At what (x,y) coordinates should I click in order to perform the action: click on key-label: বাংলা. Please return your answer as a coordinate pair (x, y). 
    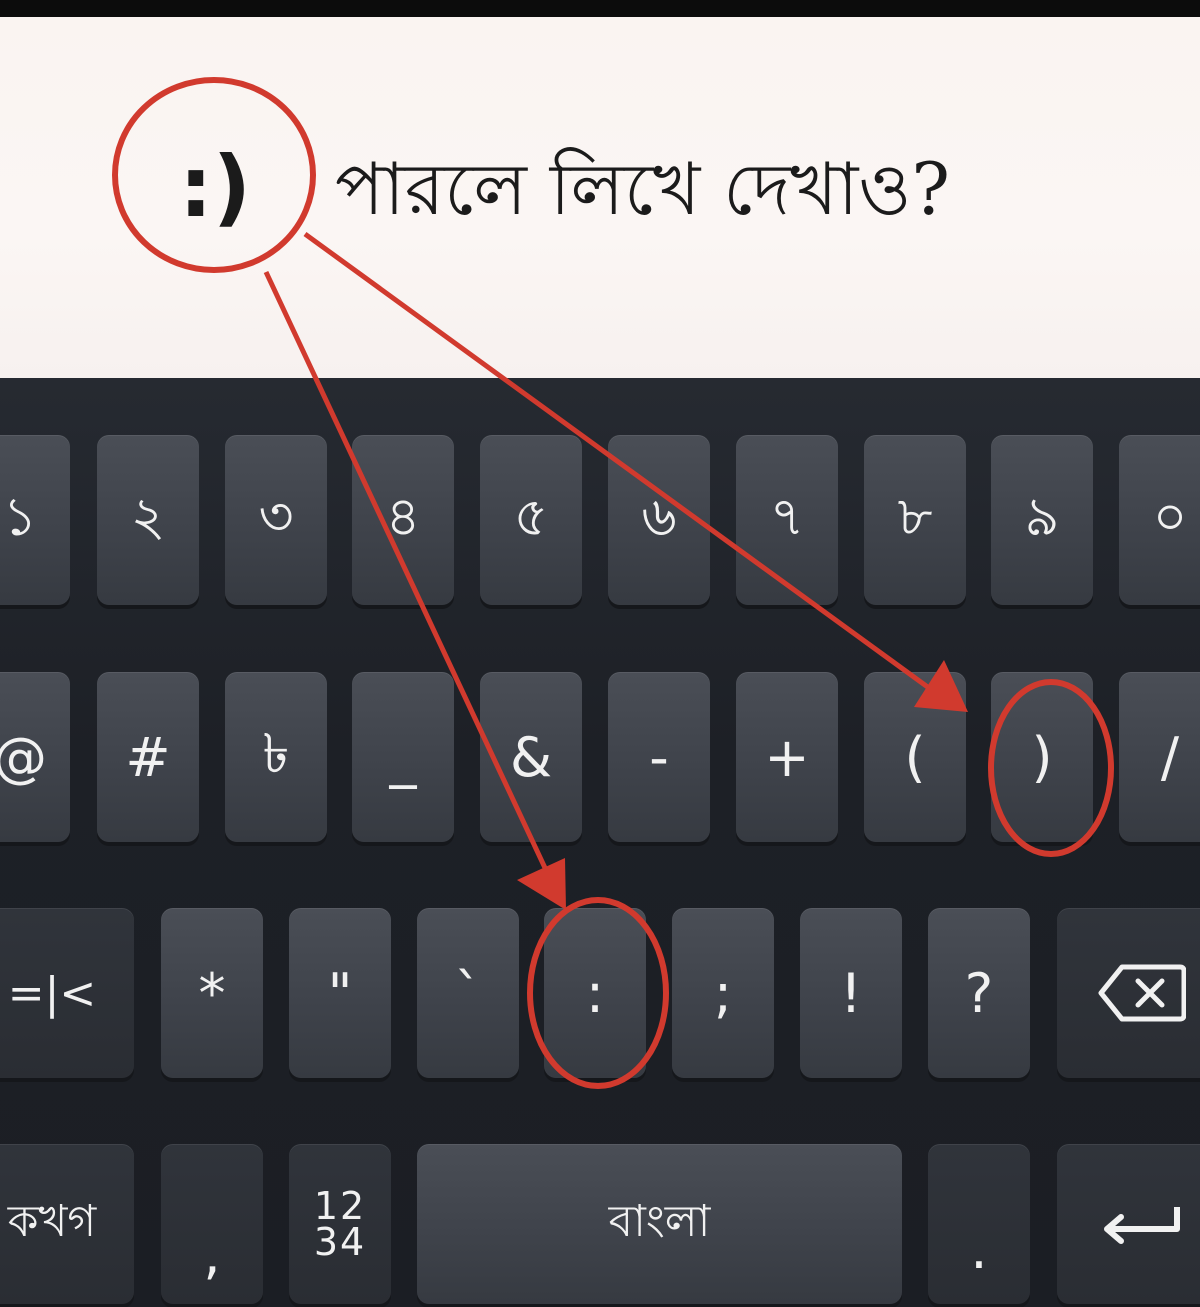
    Looking at the image, I should click on (659, 1221).